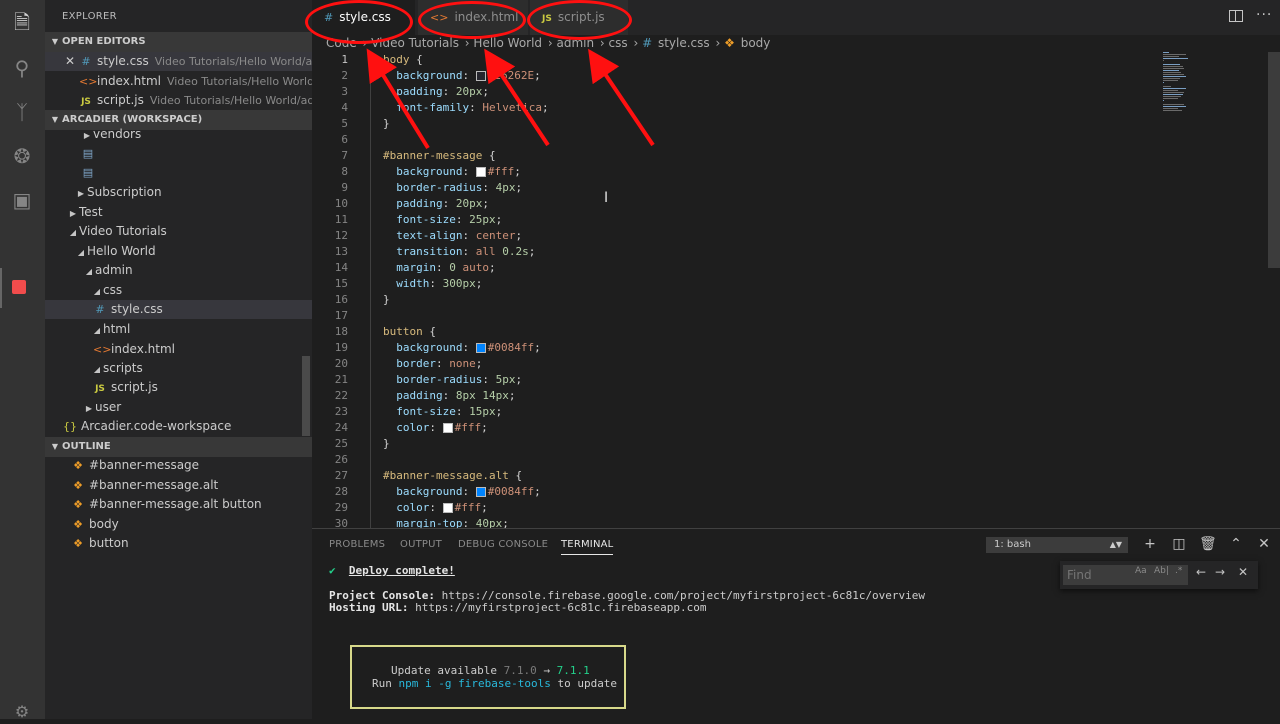 The height and width of the screenshot is (724, 1280). What do you see at coordinates (1141, 571) in the screenshot?
I see `match-case-icon: Aa` at bounding box center [1141, 571].